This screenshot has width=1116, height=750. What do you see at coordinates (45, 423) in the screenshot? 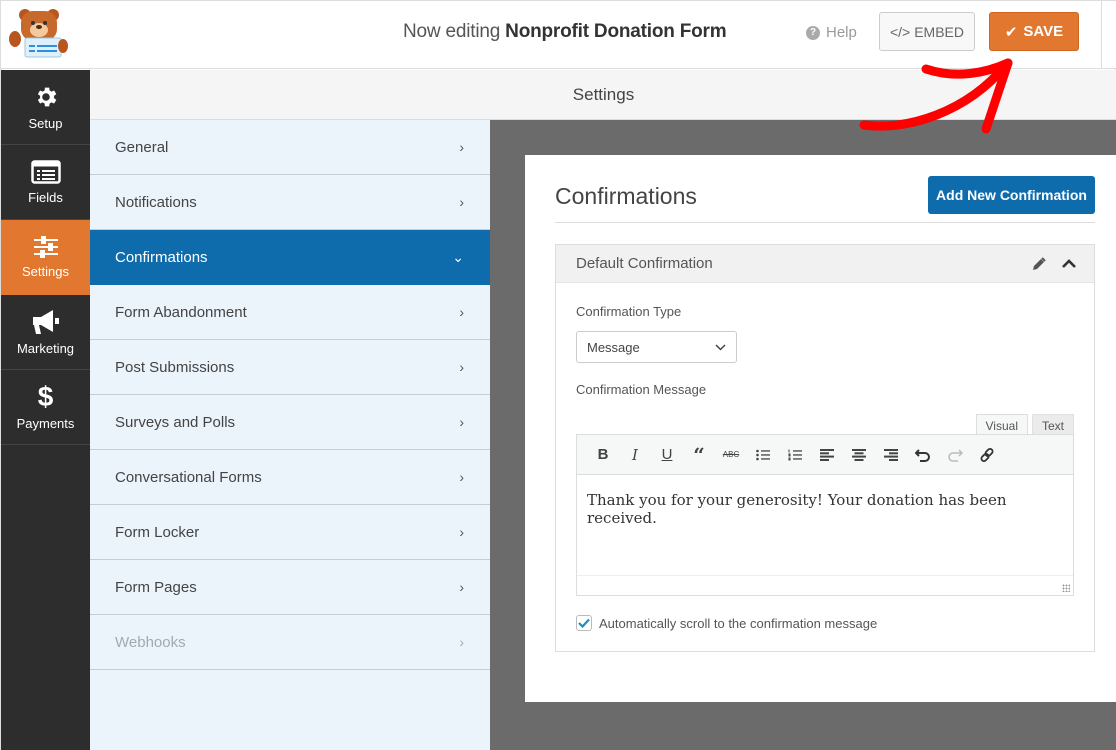
I see `sidebar-item-label: Payments` at bounding box center [45, 423].